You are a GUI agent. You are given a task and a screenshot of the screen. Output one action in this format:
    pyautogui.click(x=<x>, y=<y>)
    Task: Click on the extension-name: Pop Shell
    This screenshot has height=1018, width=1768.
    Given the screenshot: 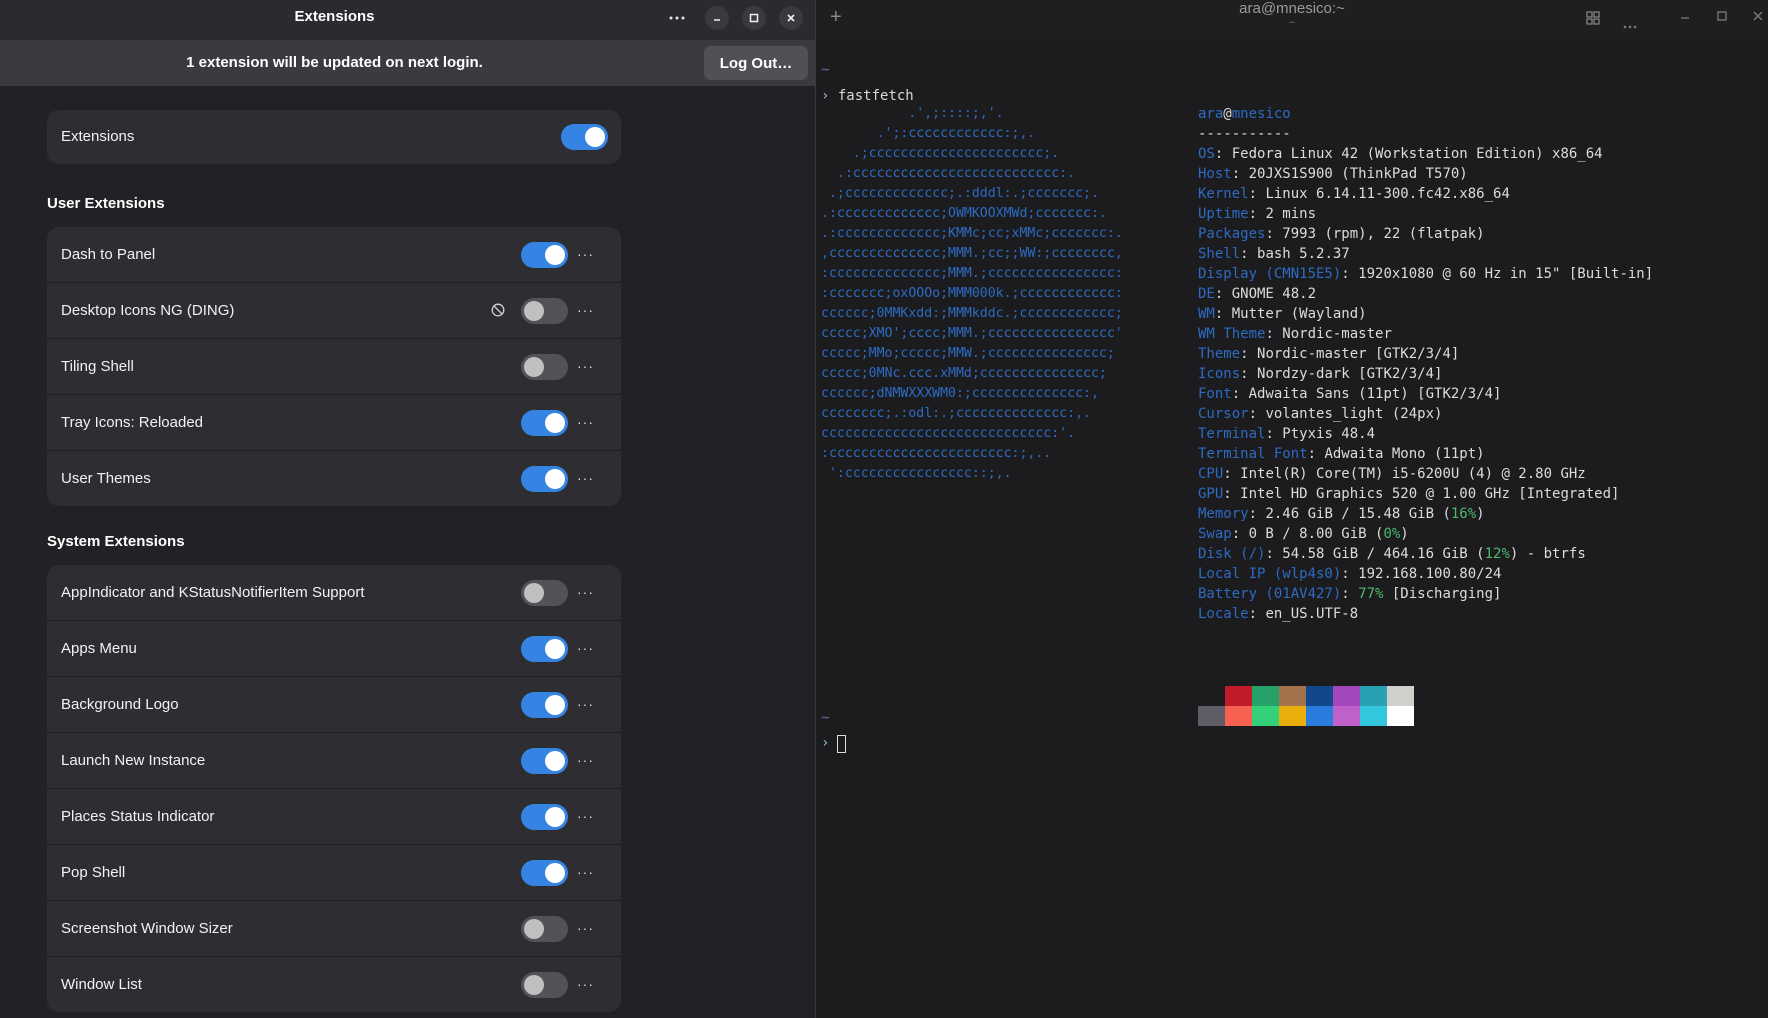 What is the action you would take?
    pyautogui.click(x=93, y=872)
    